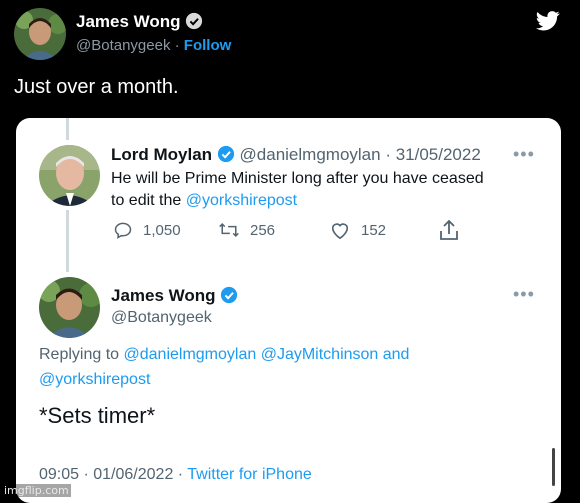 Image resolution: width=580 pixels, height=503 pixels. I want to click on replying-mentions: @danielmgmoylan @JayMitchinson and, so click(267, 354).